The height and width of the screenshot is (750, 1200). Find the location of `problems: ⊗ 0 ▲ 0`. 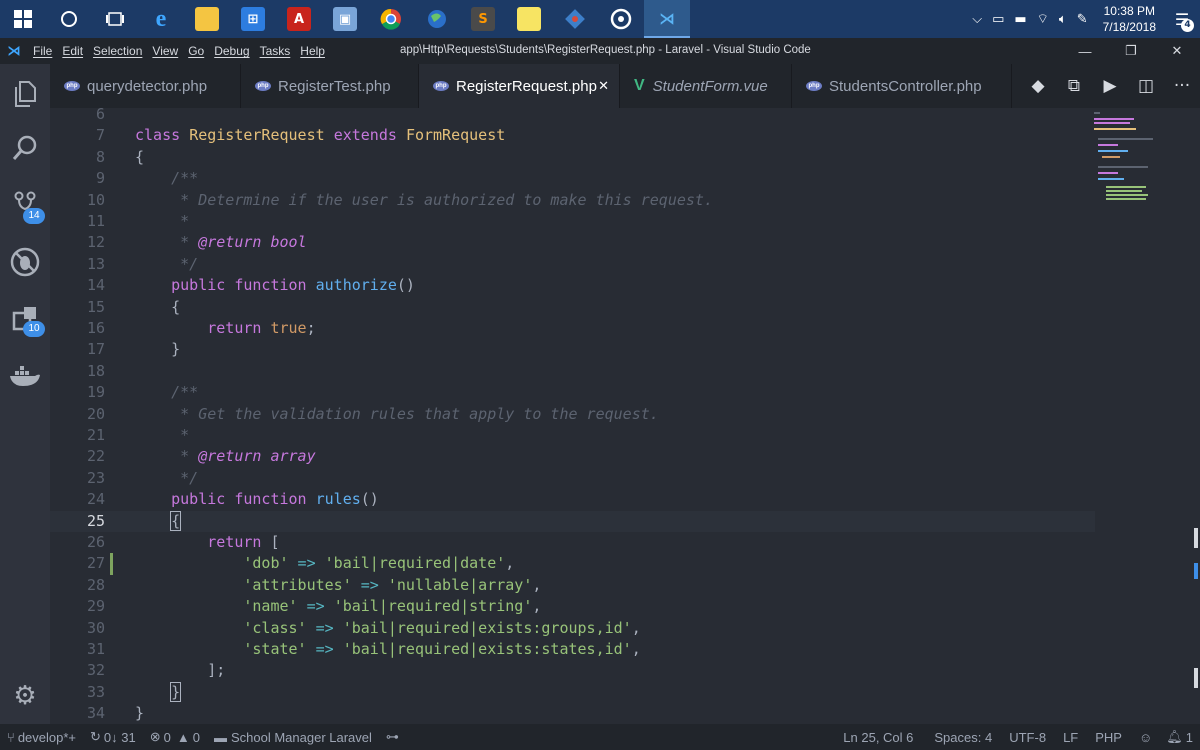

problems: ⊗ 0 ▲ 0 is located at coordinates (175, 737).